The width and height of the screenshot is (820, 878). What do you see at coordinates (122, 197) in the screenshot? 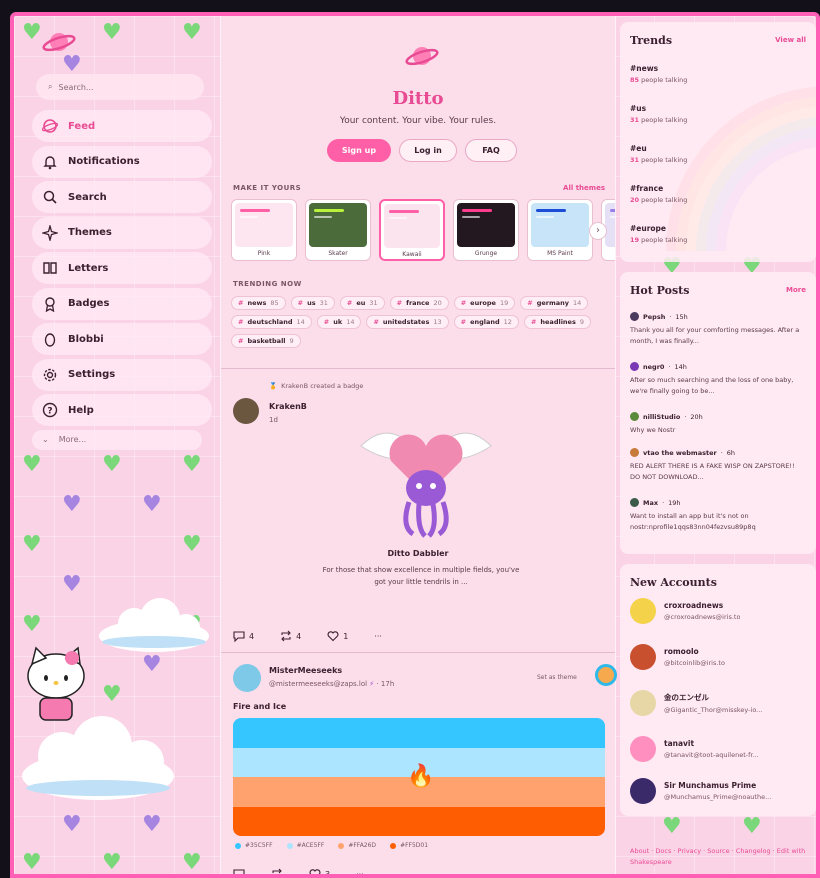
I see `sidebar-item-search: Search` at bounding box center [122, 197].